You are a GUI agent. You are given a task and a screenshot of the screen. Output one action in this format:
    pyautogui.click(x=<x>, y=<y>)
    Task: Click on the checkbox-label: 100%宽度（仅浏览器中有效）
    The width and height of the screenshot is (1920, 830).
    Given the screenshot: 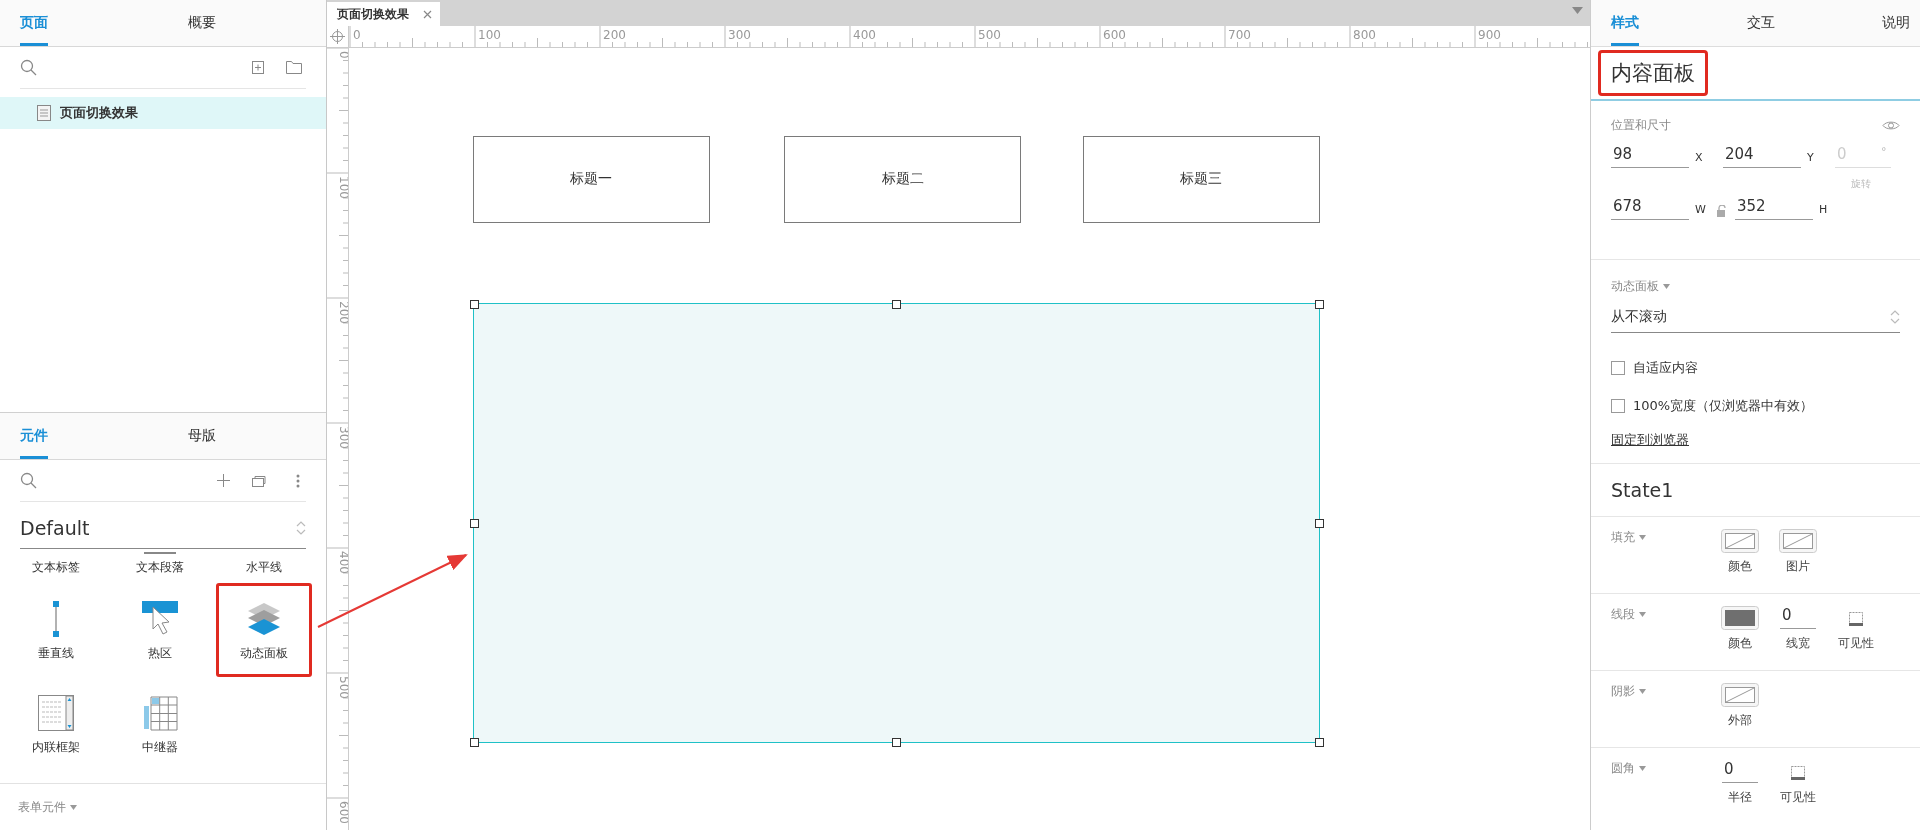 What is the action you would take?
    pyautogui.click(x=1723, y=406)
    